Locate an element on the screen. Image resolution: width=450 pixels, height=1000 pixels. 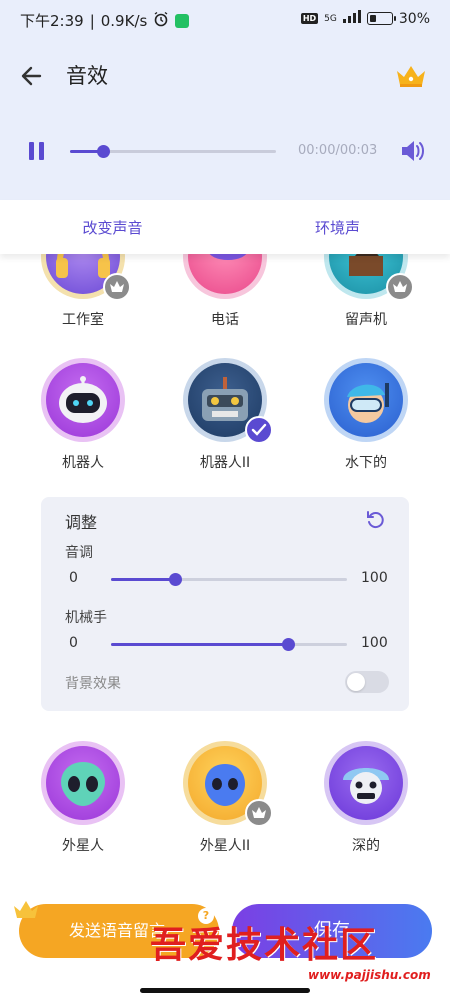
page-title: 音效 is located at coordinates (87, 76).